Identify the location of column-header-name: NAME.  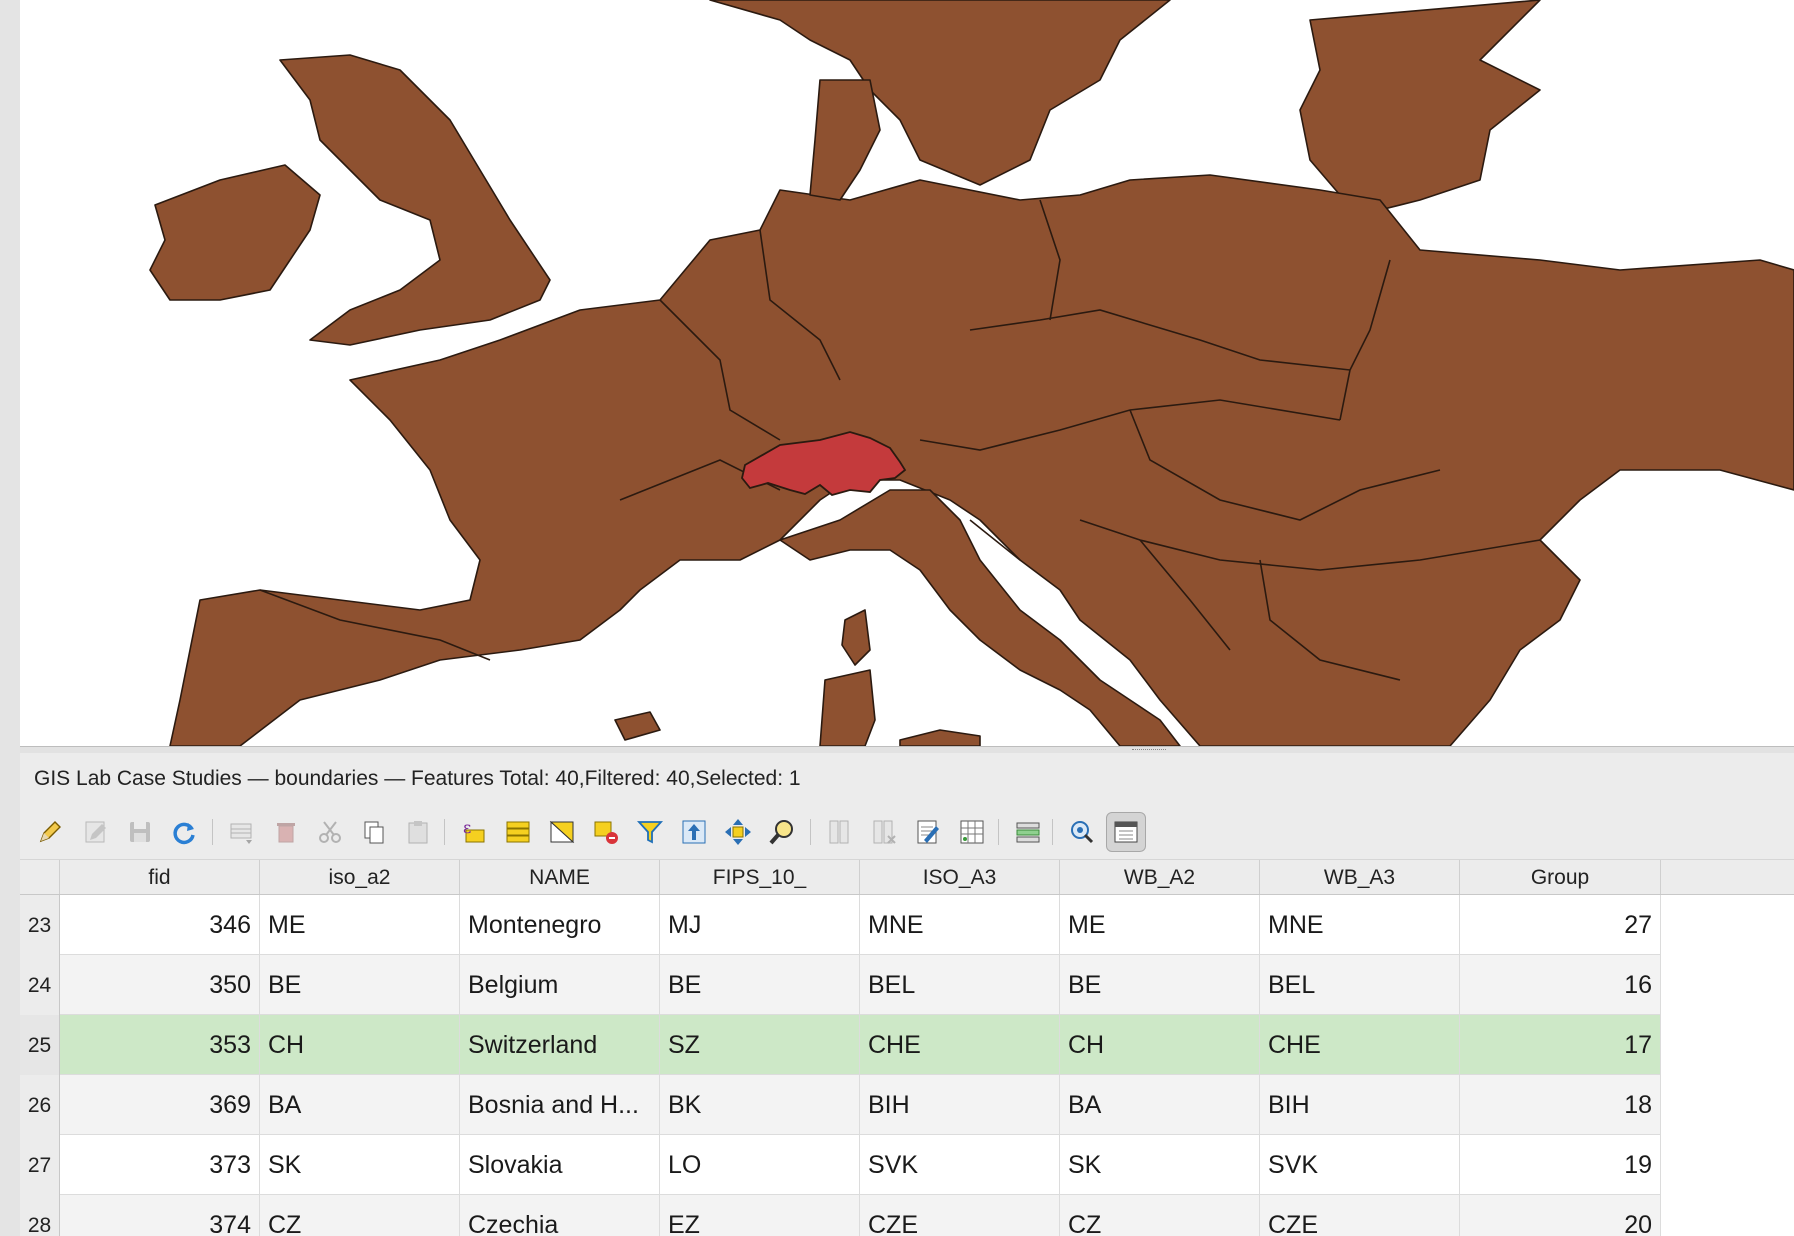
(560, 877).